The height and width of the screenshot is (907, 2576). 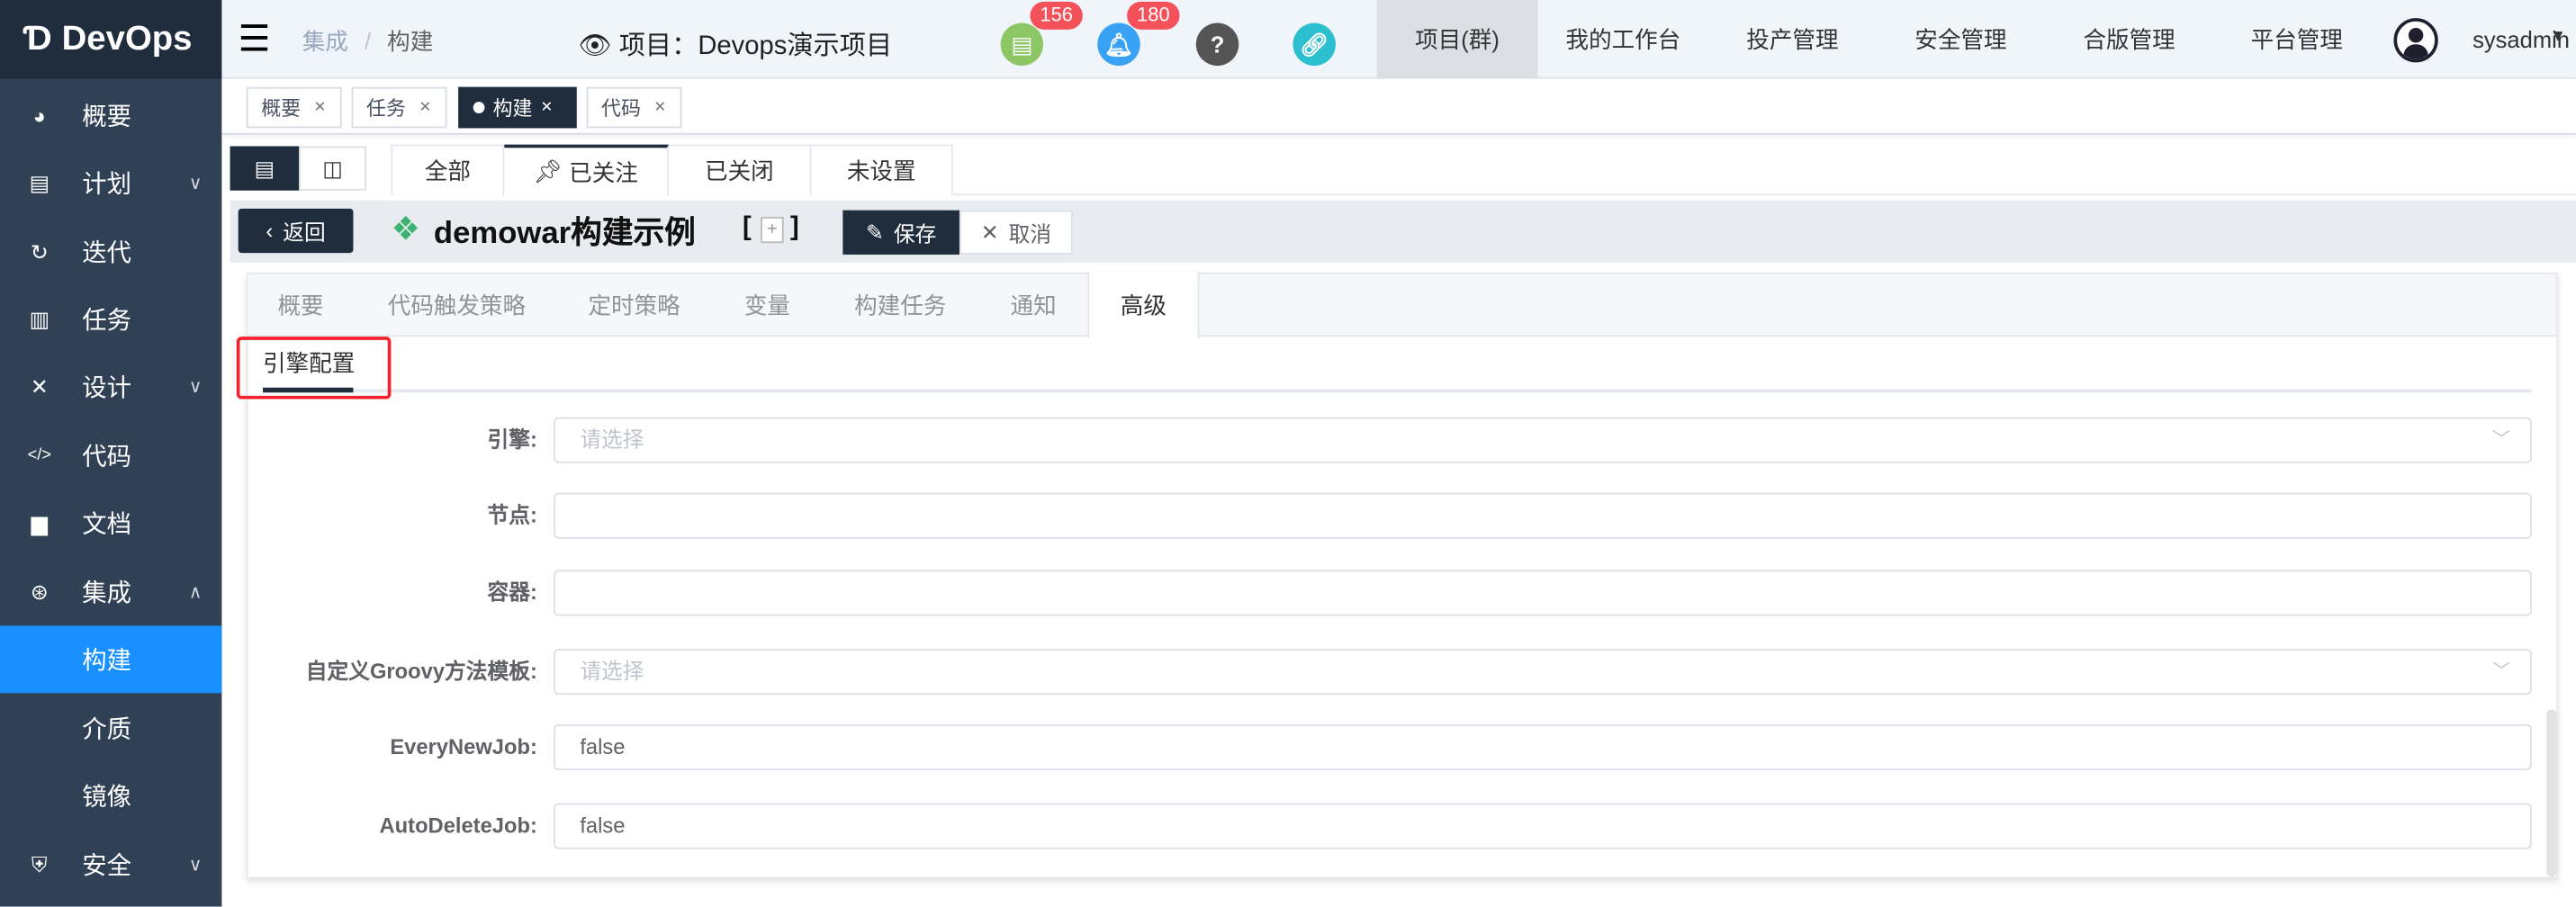 What do you see at coordinates (767, 305) in the screenshot?
I see `config-tab-variables: 变量` at bounding box center [767, 305].